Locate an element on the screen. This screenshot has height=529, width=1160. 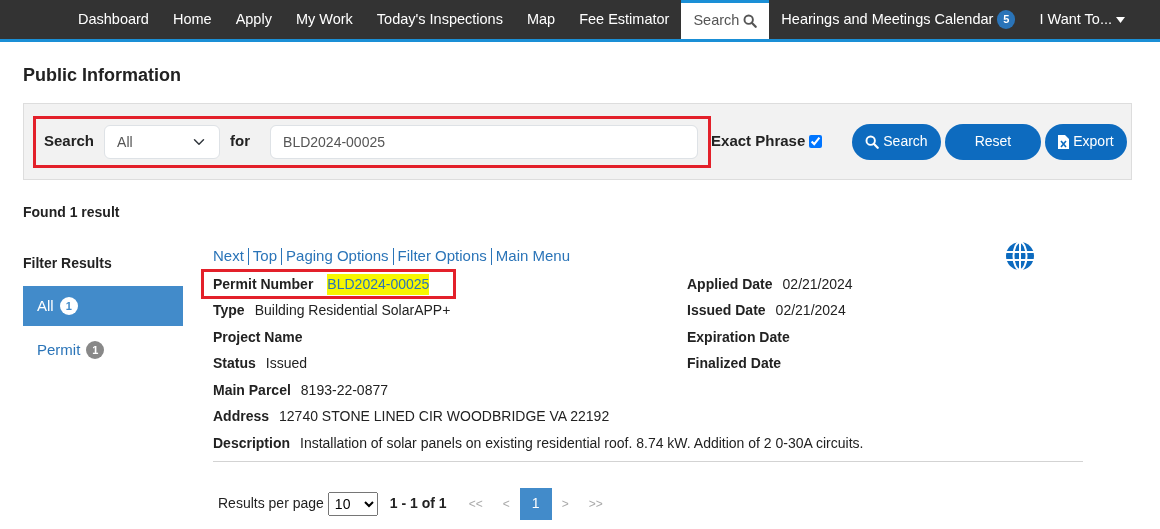
globe-icon is located at coordinates (1020, 256).